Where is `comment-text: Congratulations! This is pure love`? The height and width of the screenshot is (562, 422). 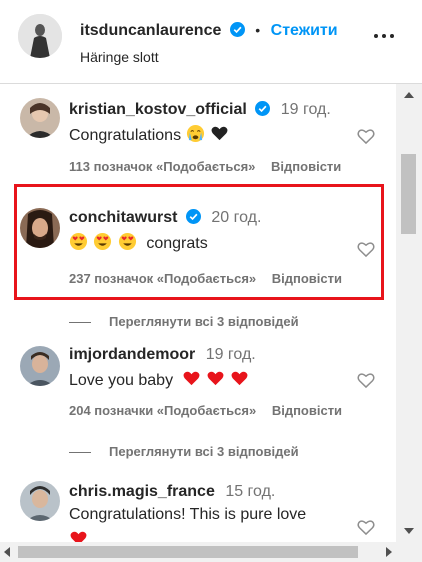
comment-text: Congratulations! This is pure love is located at coordinates (188, 514).